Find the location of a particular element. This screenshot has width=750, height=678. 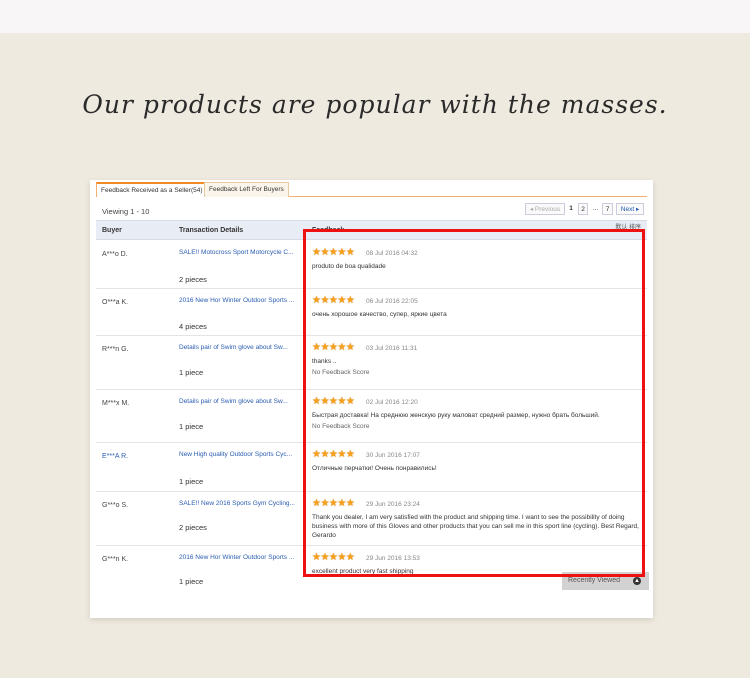

recently-viewed-label: Recently Viewed is located at coordinates (594, 580).